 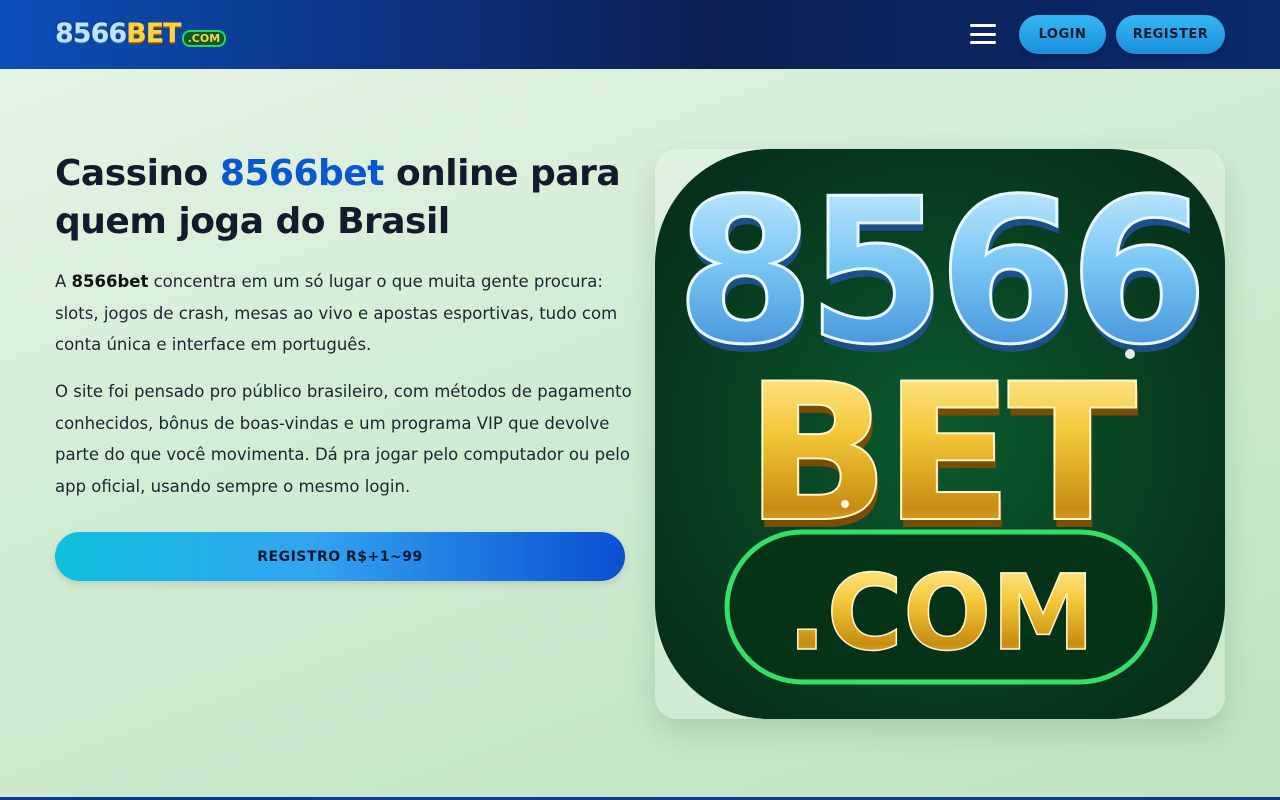 What do you see at coordinates (63, 281) in the screenshot?
I see `p1-prefix: A` at bounding box center [63, 281].